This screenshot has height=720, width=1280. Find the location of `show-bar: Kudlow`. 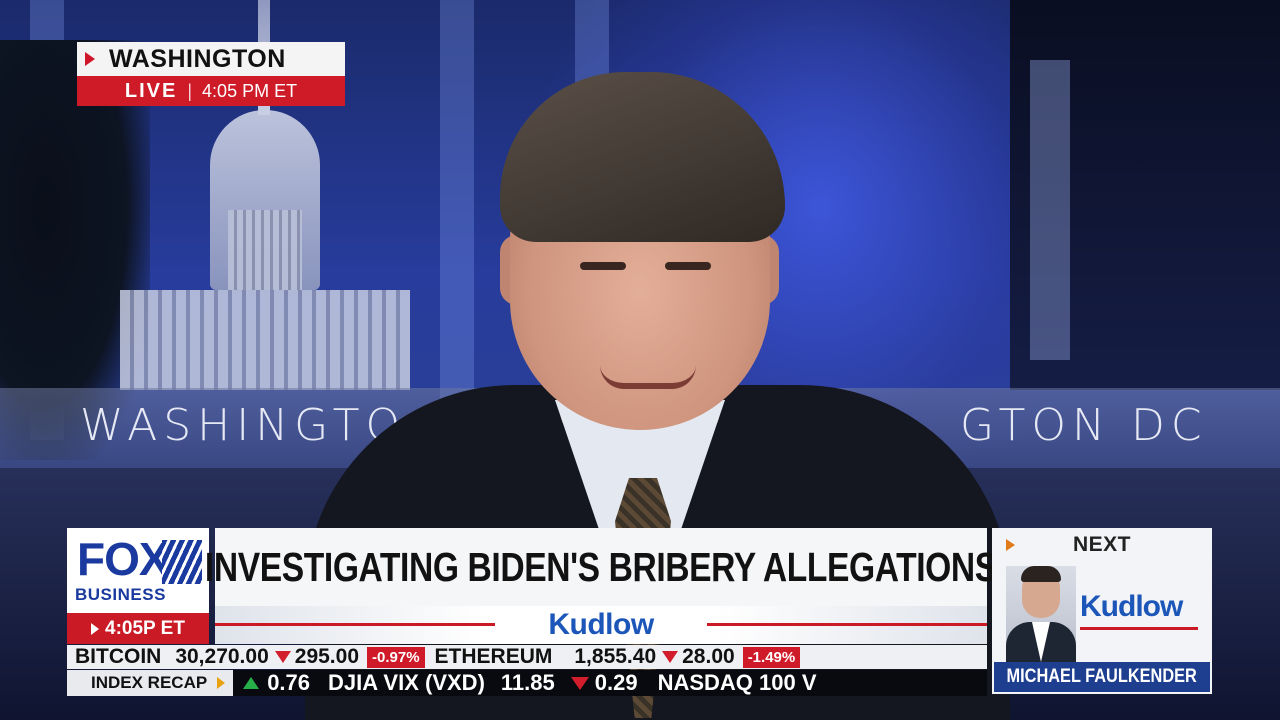

show-bar: Kudlow is located at coordinates (601, 625).